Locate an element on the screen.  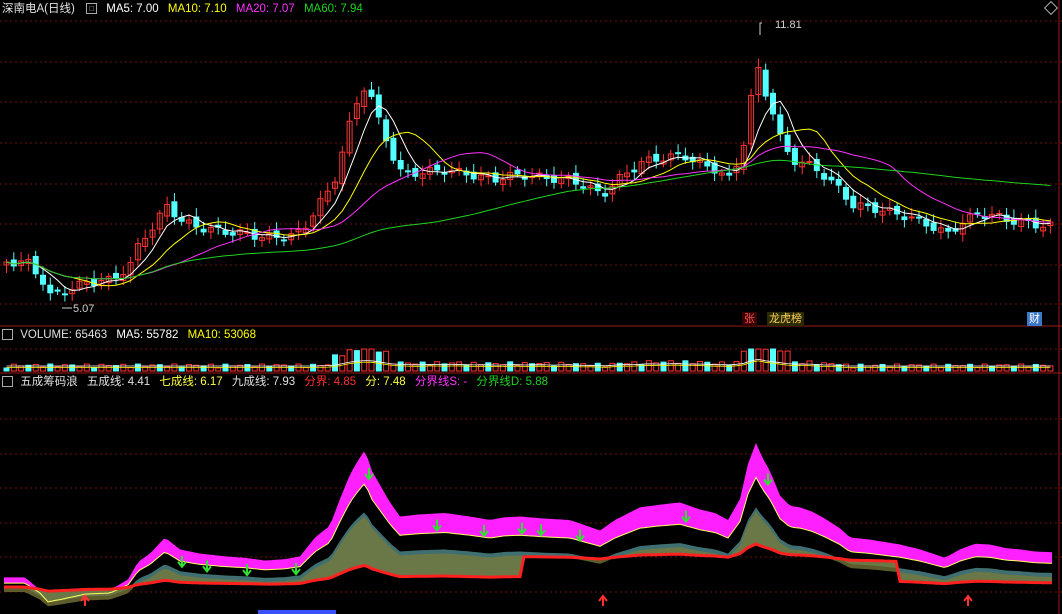
l70-legend: 七成线: 6.17 is located at coordinates (191, 382).